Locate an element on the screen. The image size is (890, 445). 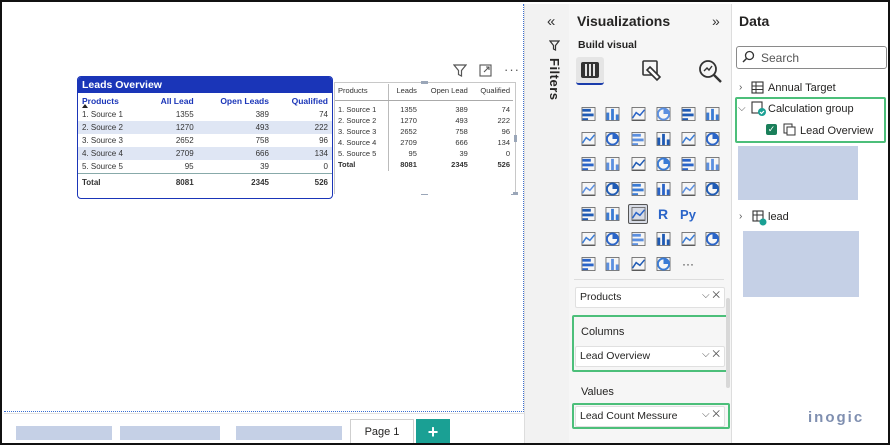
table-row: 1. Source 1 1355 389 74 is located at coordinates (424, 108).